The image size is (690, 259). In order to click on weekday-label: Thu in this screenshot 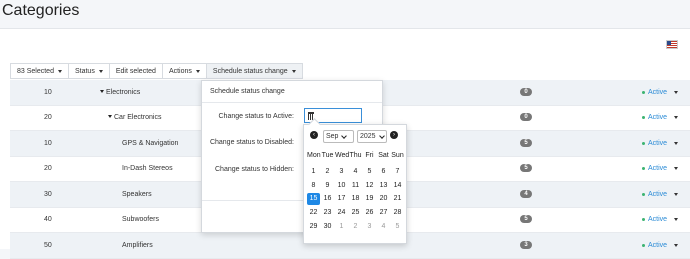, I will do `click(355, 155)`.